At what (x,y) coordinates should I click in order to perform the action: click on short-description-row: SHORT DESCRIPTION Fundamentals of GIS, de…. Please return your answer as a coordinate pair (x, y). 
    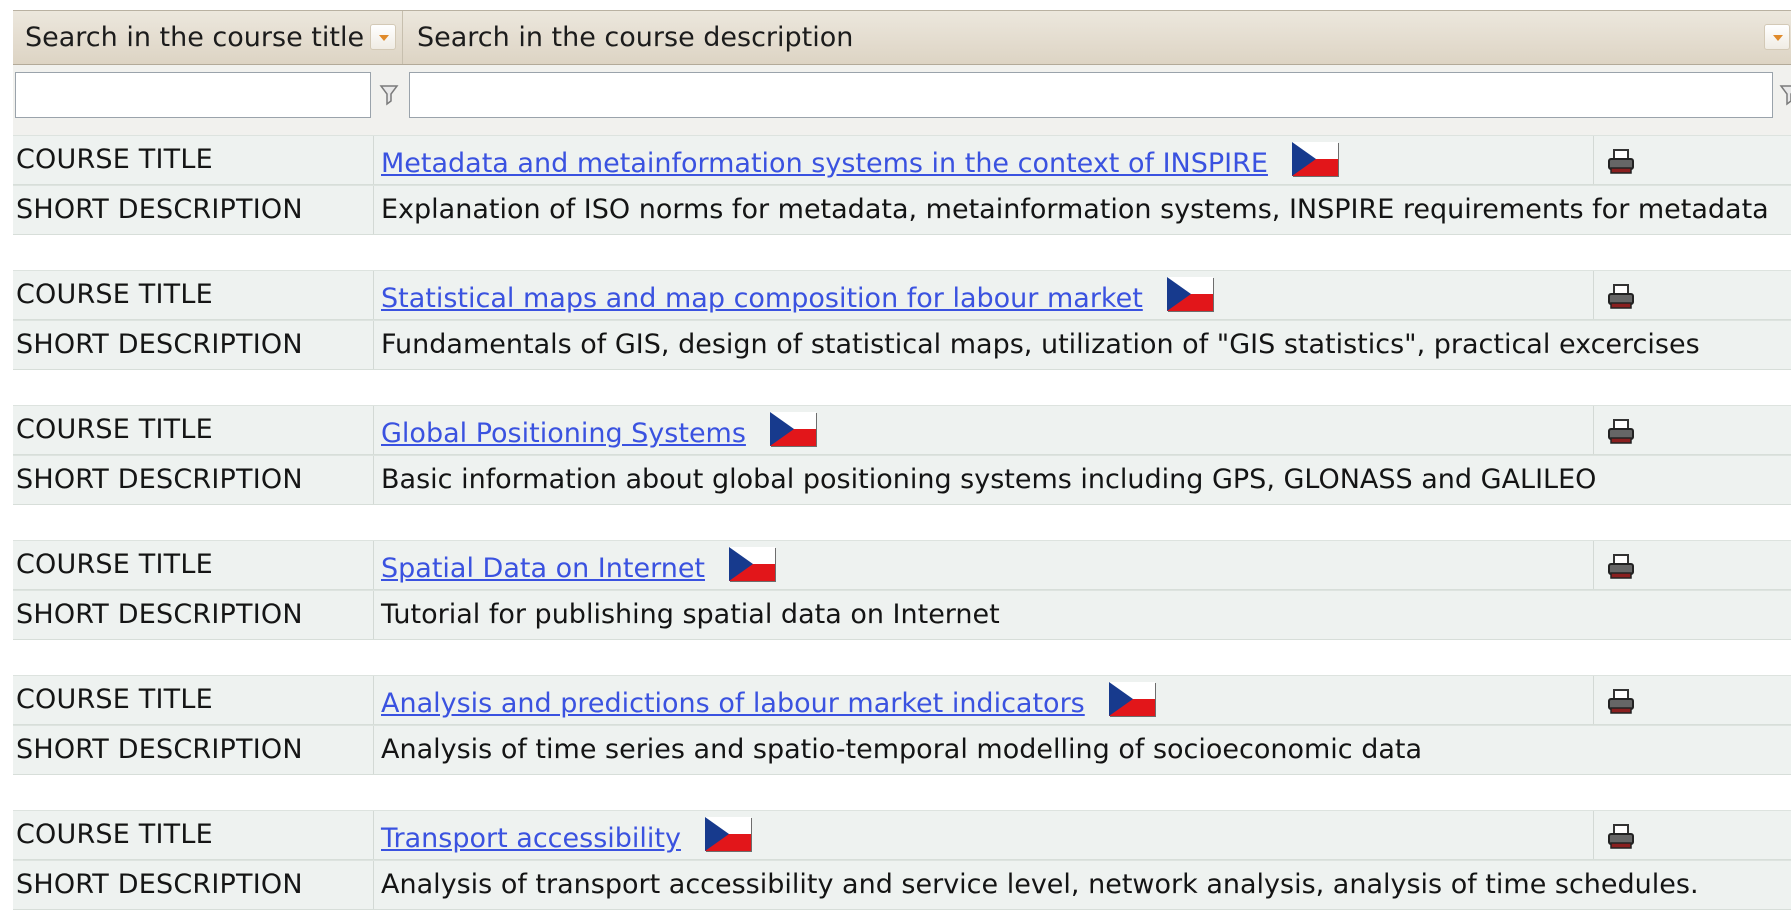
    Looking at the image, I should click on (902, 345).